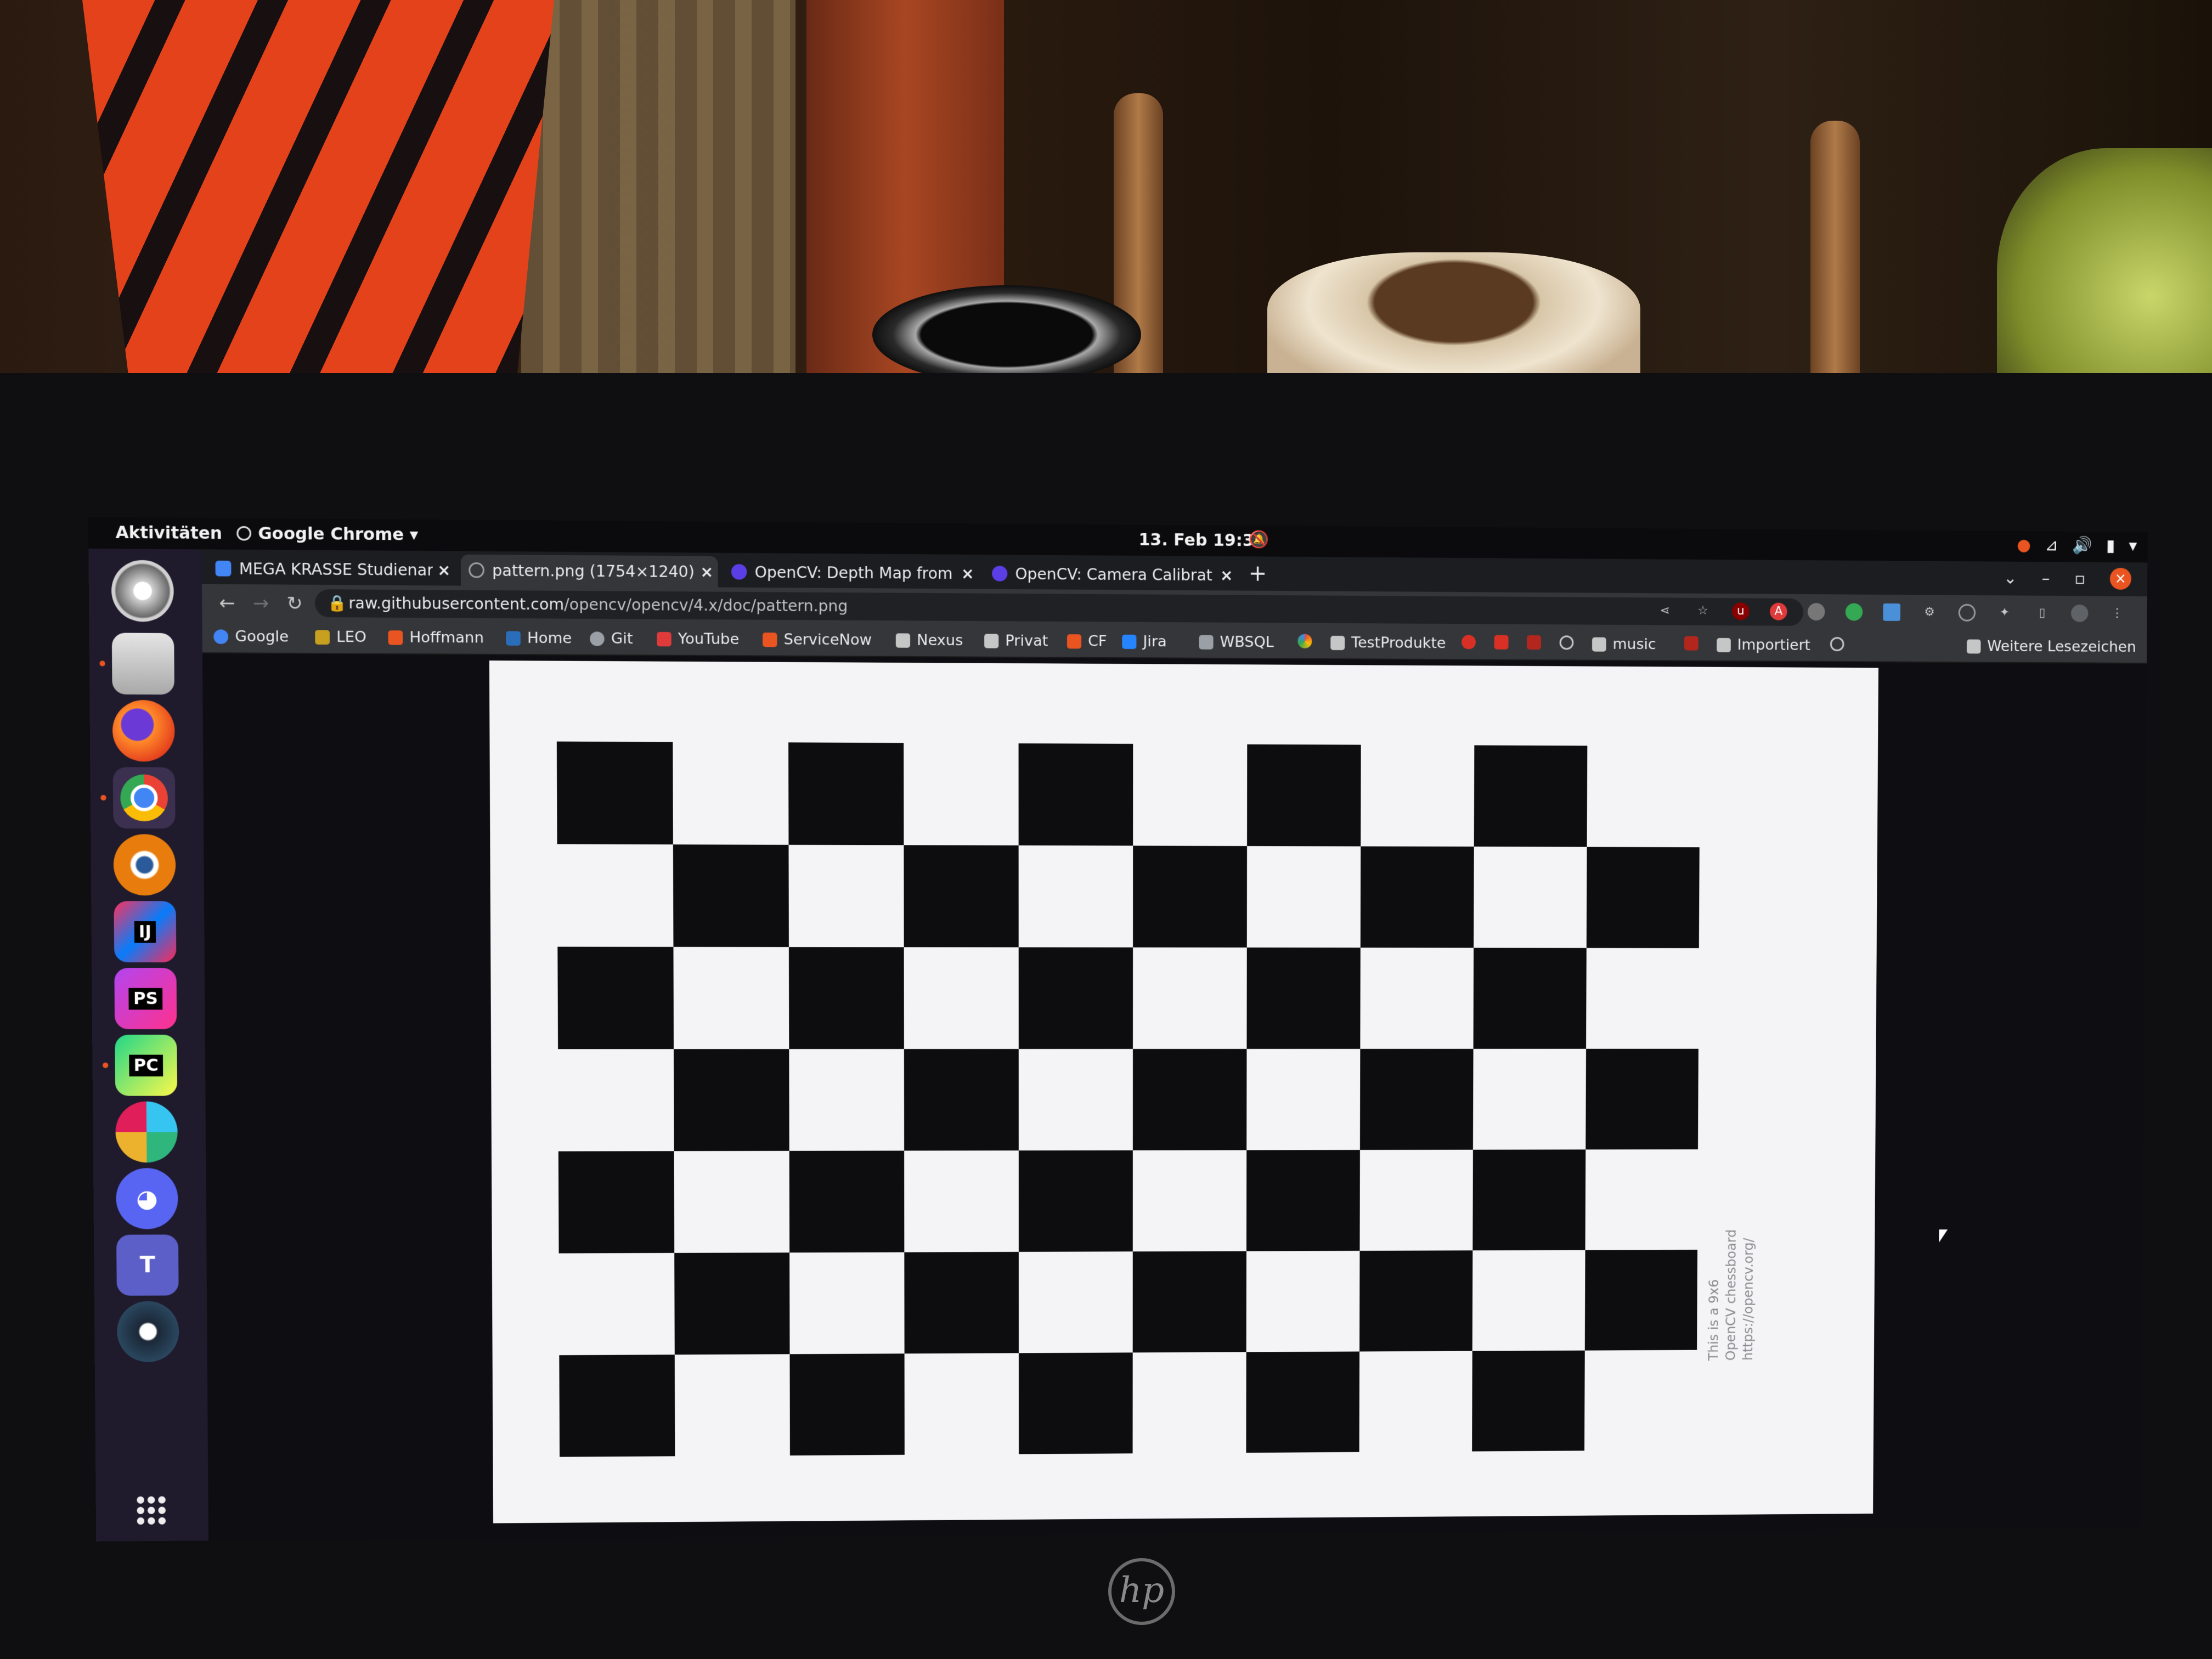  What do you see at coordinates (1202, 541) in the screenshot?
I see `clock: 13. Feb 19:39` at bounding box center [1202, 541].